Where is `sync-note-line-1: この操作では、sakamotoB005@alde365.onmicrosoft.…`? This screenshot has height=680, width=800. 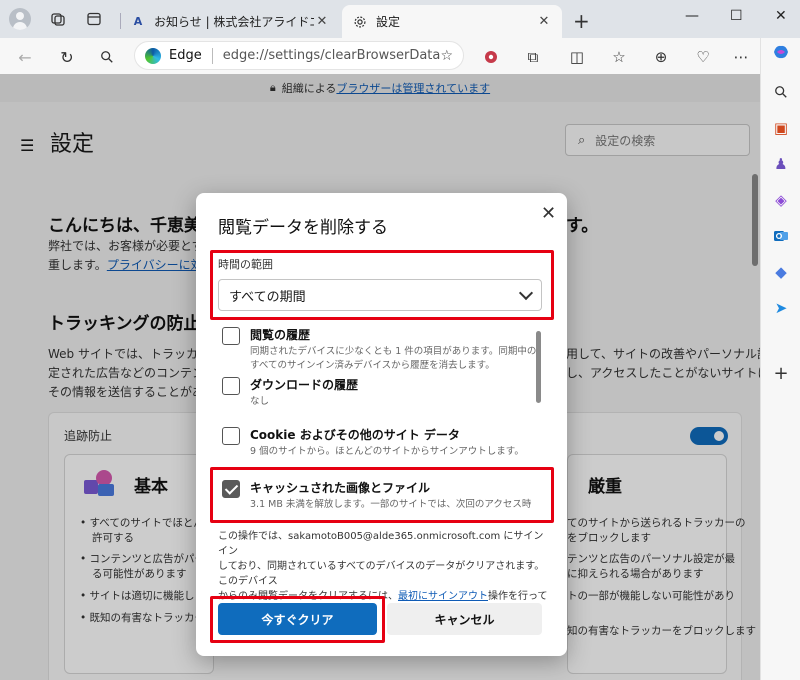
sync-note-line-1: この操作では、sakamotoB005@alde365.onmicrosoft.… is located at coordinates (381, 544).